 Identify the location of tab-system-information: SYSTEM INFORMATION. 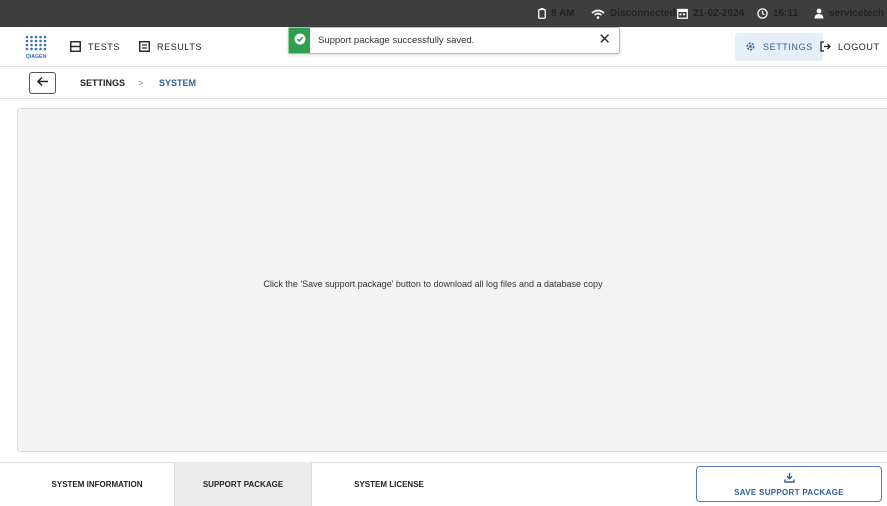
(97, 484).